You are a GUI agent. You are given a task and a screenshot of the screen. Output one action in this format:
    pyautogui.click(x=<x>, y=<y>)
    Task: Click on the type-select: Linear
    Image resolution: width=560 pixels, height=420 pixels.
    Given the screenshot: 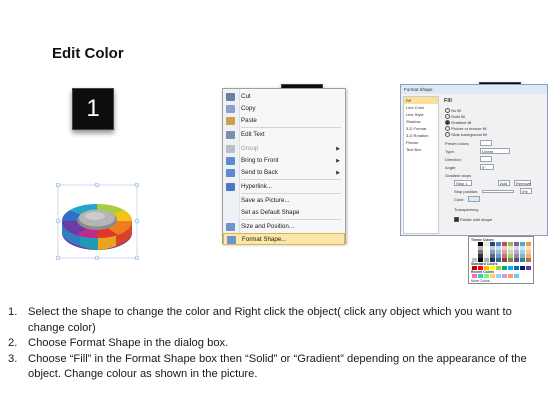 What is the action you would take?
    pyautogui.click(x=495, y=151)
    